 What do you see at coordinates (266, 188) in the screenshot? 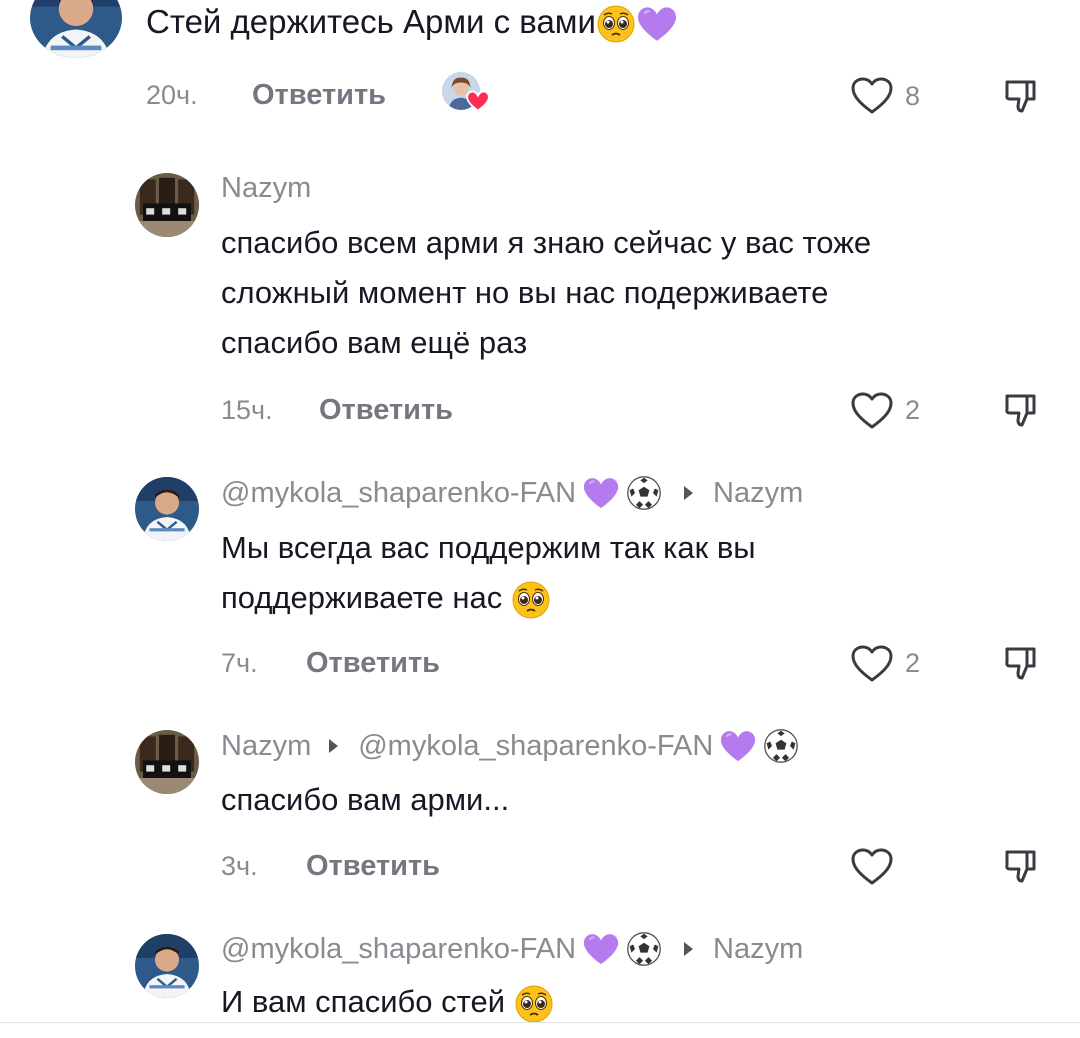
I see `reply-username: Nazym` at bounding box center [266, 188].